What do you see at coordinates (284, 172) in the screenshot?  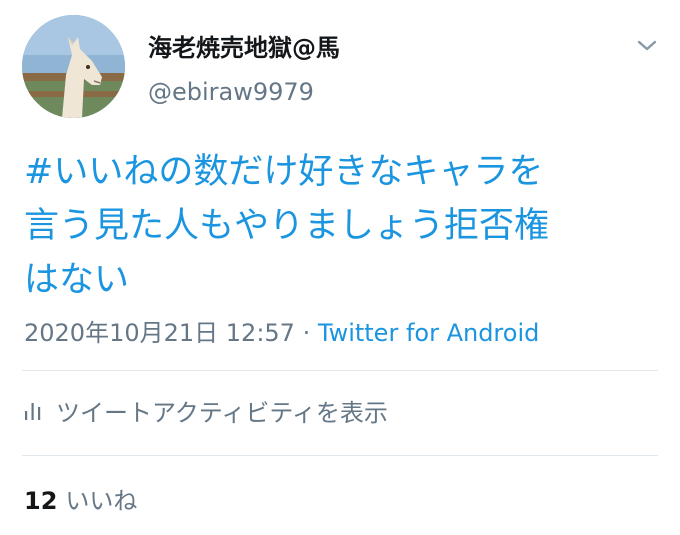 I see `tweet-text-line: #いいねの数だけ好きなキャラを` at bounding box center [284, 172].